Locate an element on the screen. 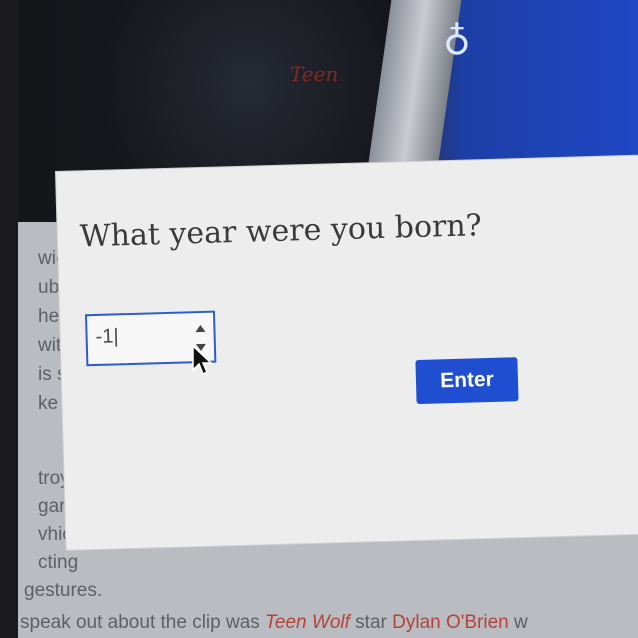 This screenshot has height=638, width=638. article-line-gestures: gestures. is located at coordinates (63, 590).